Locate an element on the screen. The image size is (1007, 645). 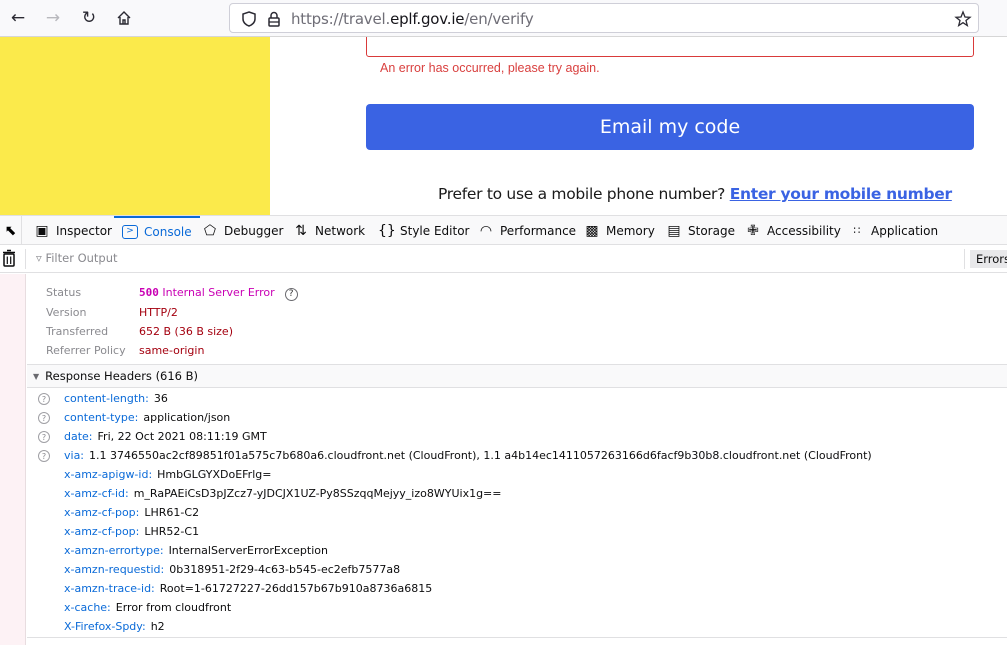
back-button: ← is located at coordinates (18, 18).